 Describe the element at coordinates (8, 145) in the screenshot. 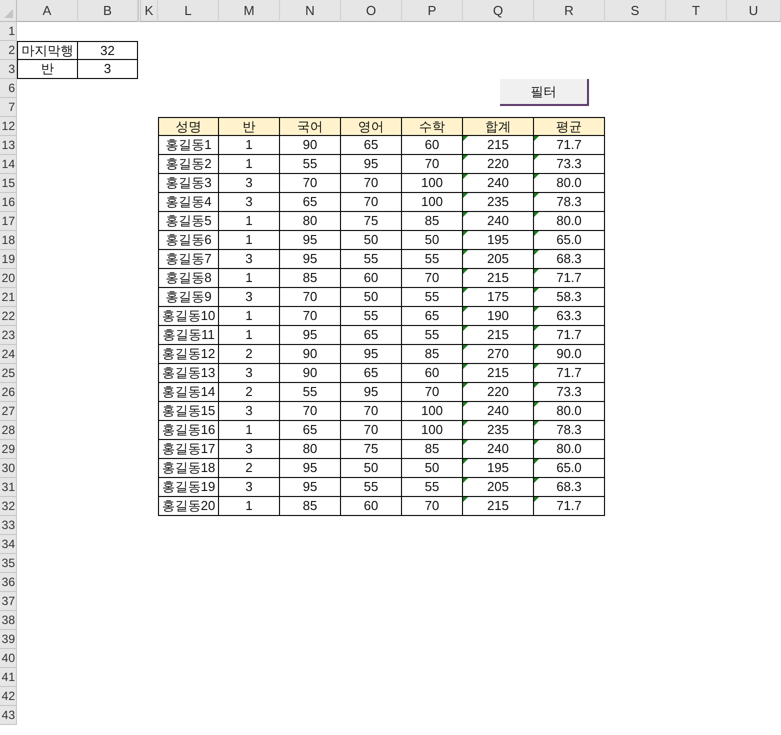

I see `row-header: 13` at that location.